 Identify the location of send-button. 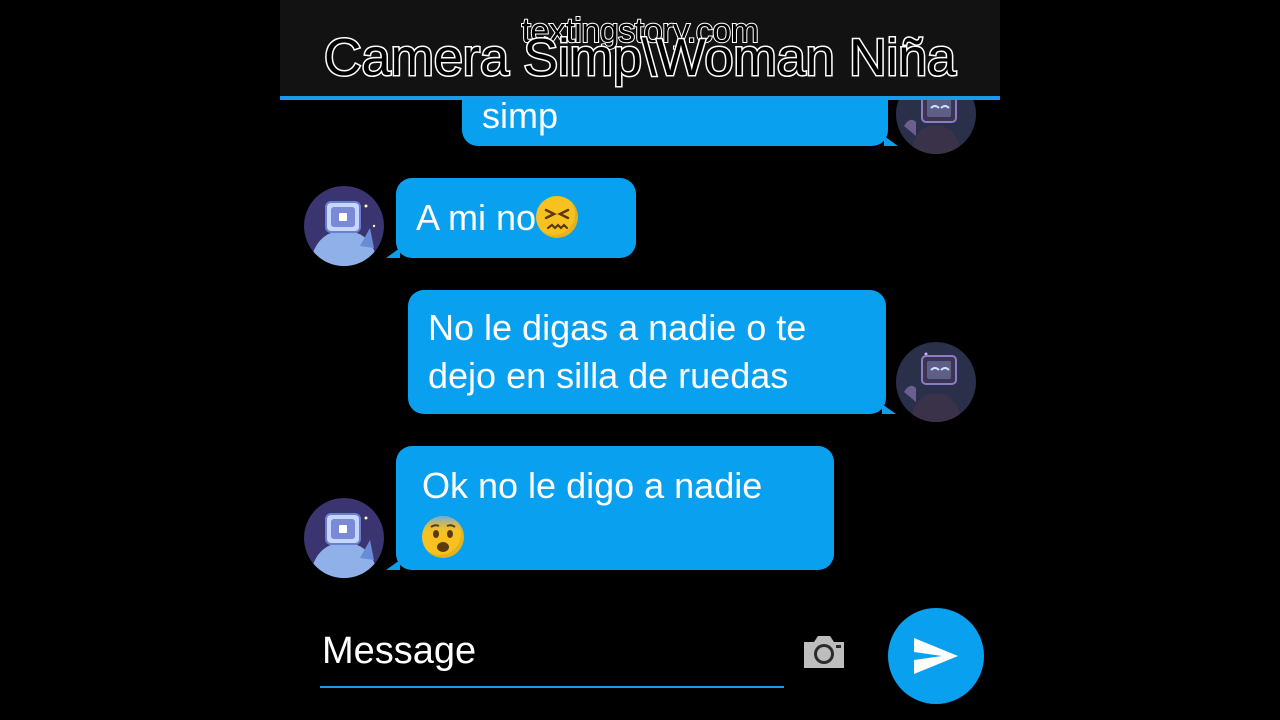
(936, 656).